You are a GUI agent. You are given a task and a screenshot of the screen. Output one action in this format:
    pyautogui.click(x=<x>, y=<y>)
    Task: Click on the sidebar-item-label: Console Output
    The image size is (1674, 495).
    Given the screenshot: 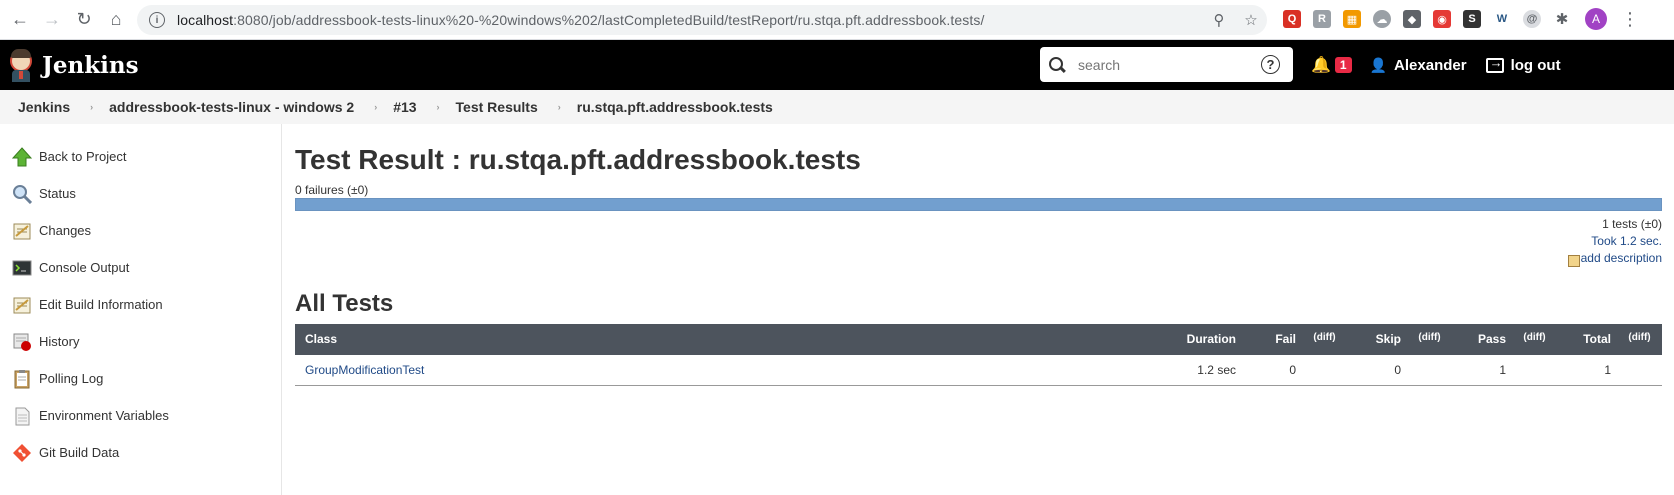 What is the action you would take?
    pyautogui.click(x=84, y=267)
    